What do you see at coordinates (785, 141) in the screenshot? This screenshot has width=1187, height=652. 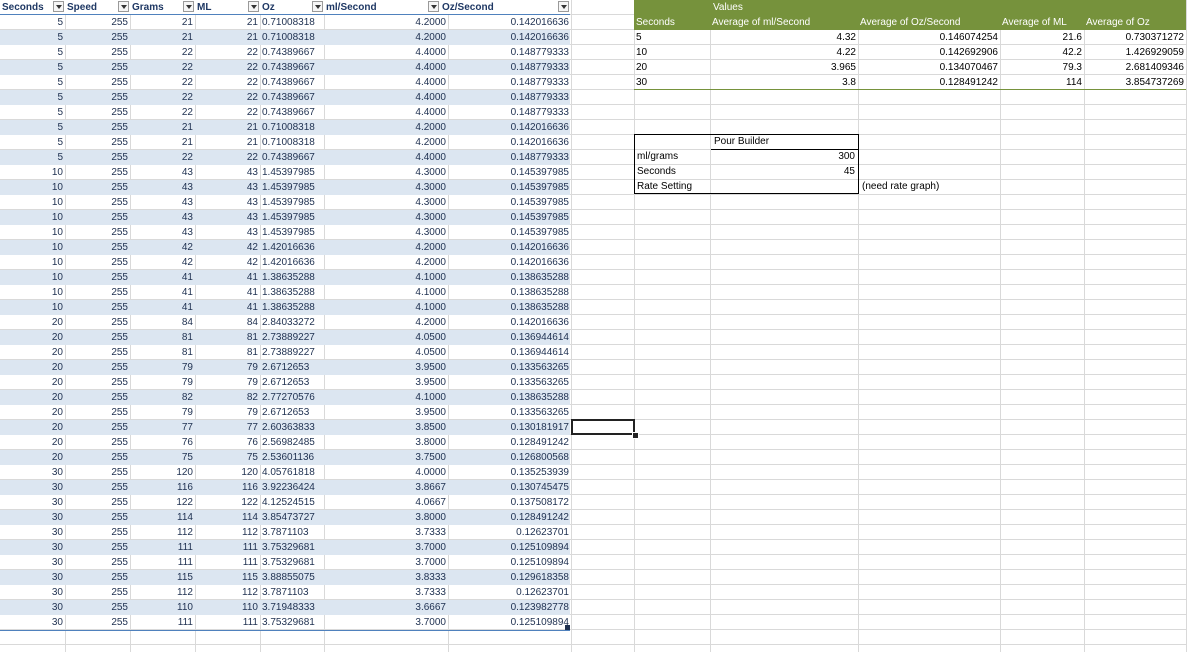 I see `pour-builder-title: Pour Builder` at bounding box center [785, 141].